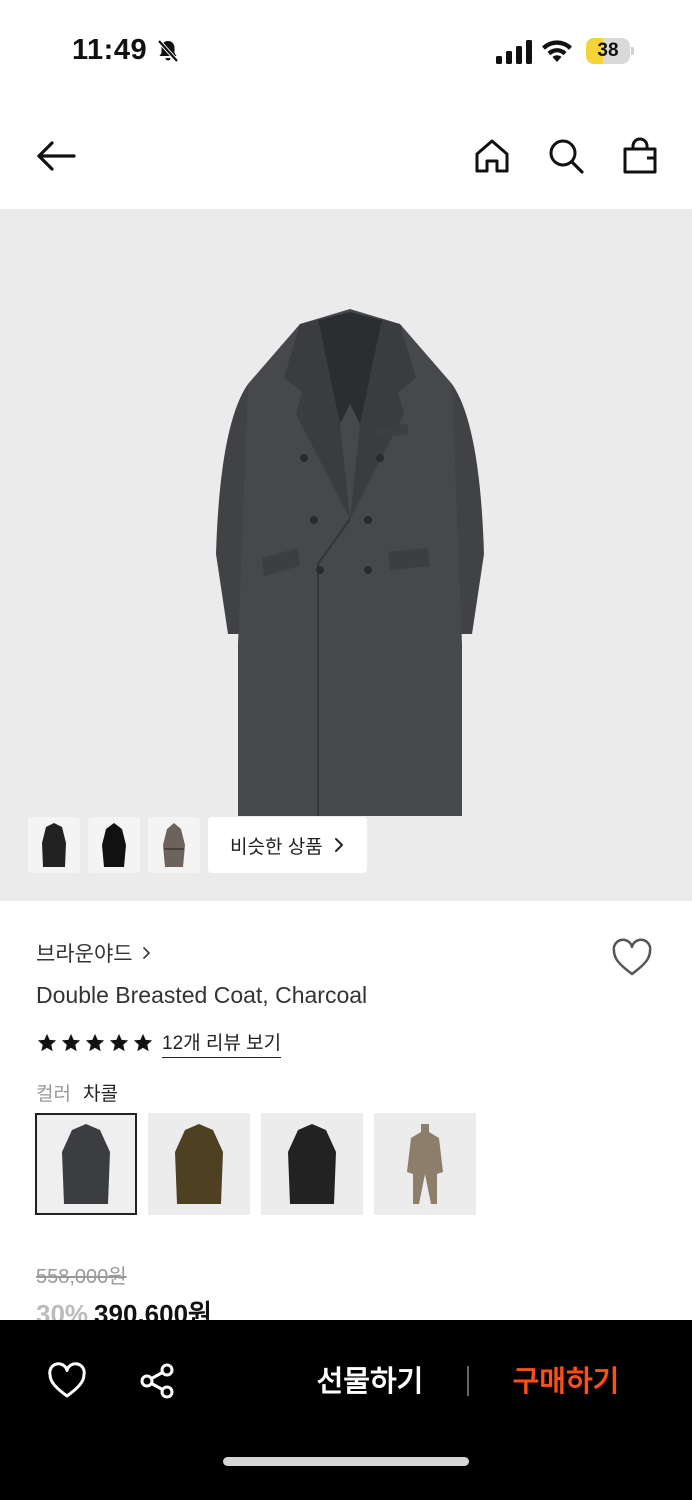  What do you see at coordinates (346, 1461) in the screenshot?
I see `home-indicator` at bounding box center [346, 1461].